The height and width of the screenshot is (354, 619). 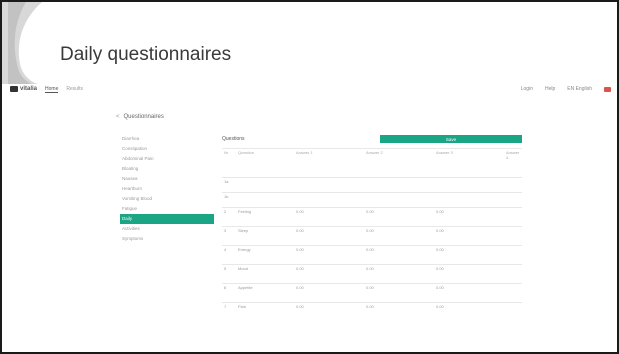 I want to click on table-row: 5 Mood 0.00 0.00 0.00, so click(x=372, y=274).